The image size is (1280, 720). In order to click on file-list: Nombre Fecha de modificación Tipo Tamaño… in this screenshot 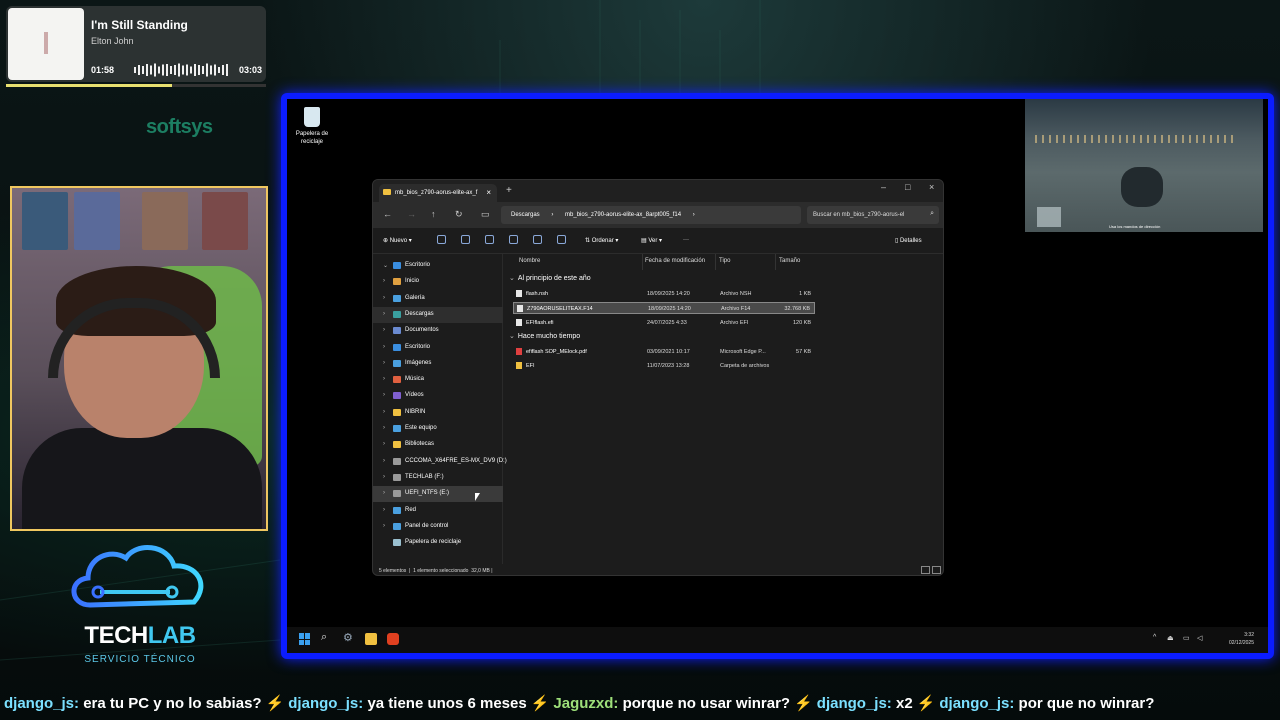, I will do `click(724, 409)`.